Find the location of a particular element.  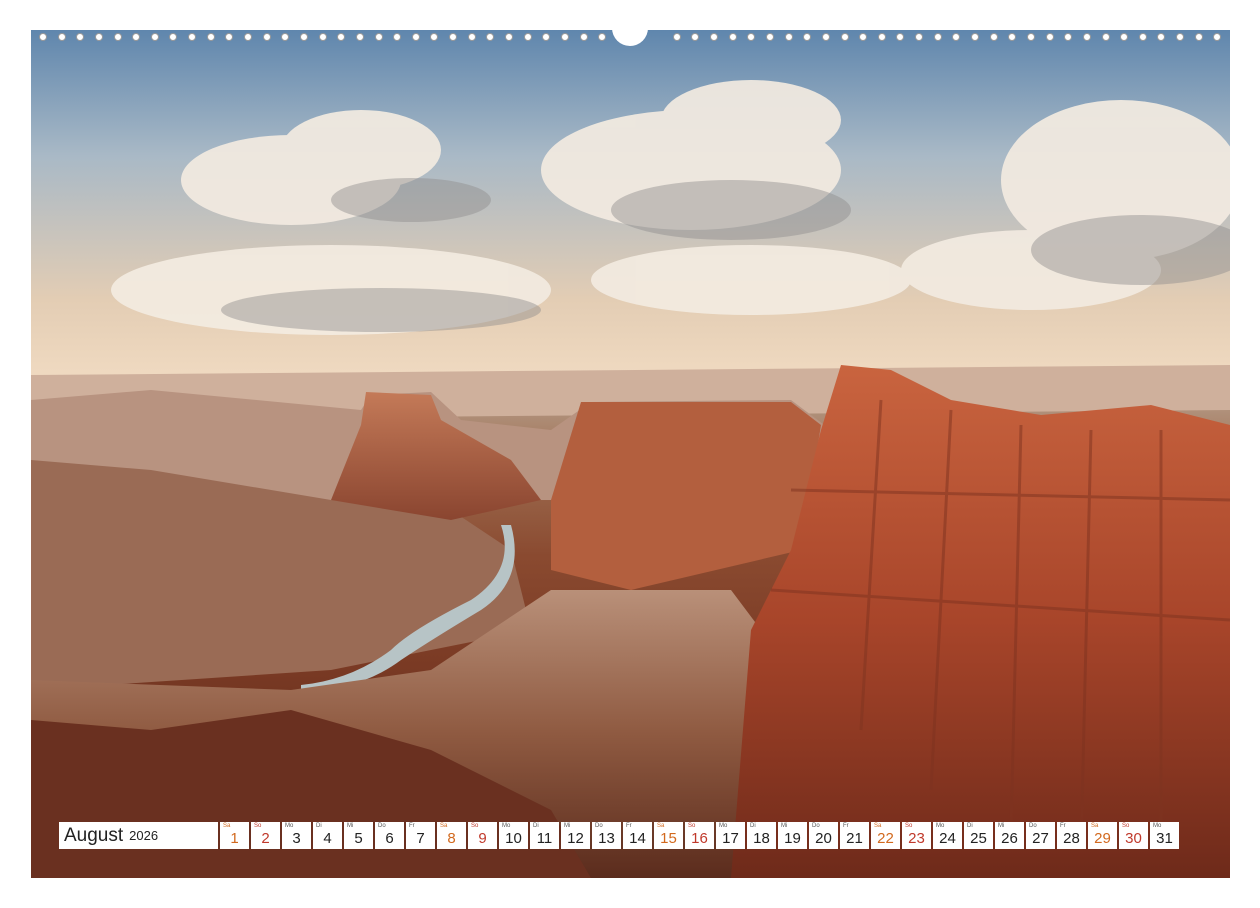

day-number: 29 is located at coordinates (1102, 838).